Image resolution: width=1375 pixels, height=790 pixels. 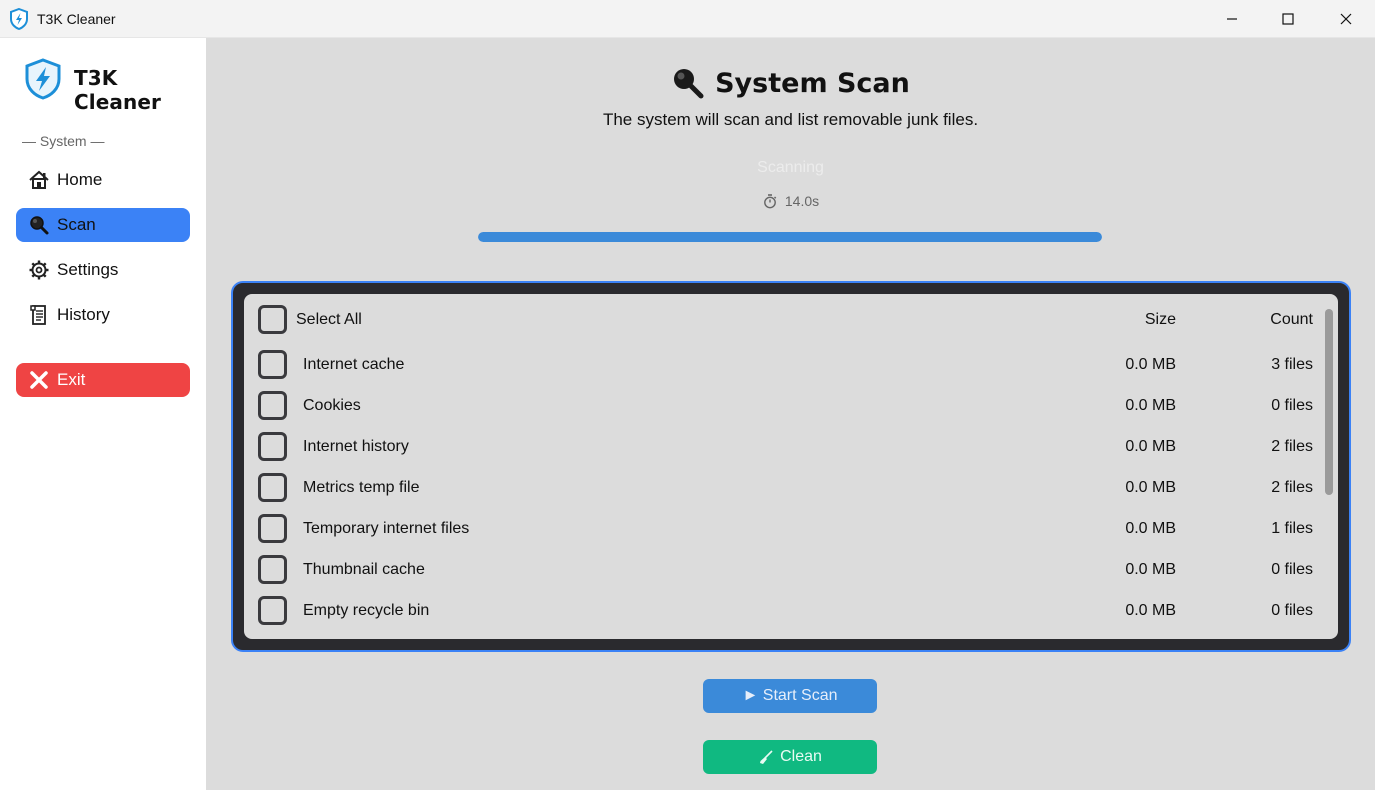 I want to click on close-button, so click(x=1346, y=19).